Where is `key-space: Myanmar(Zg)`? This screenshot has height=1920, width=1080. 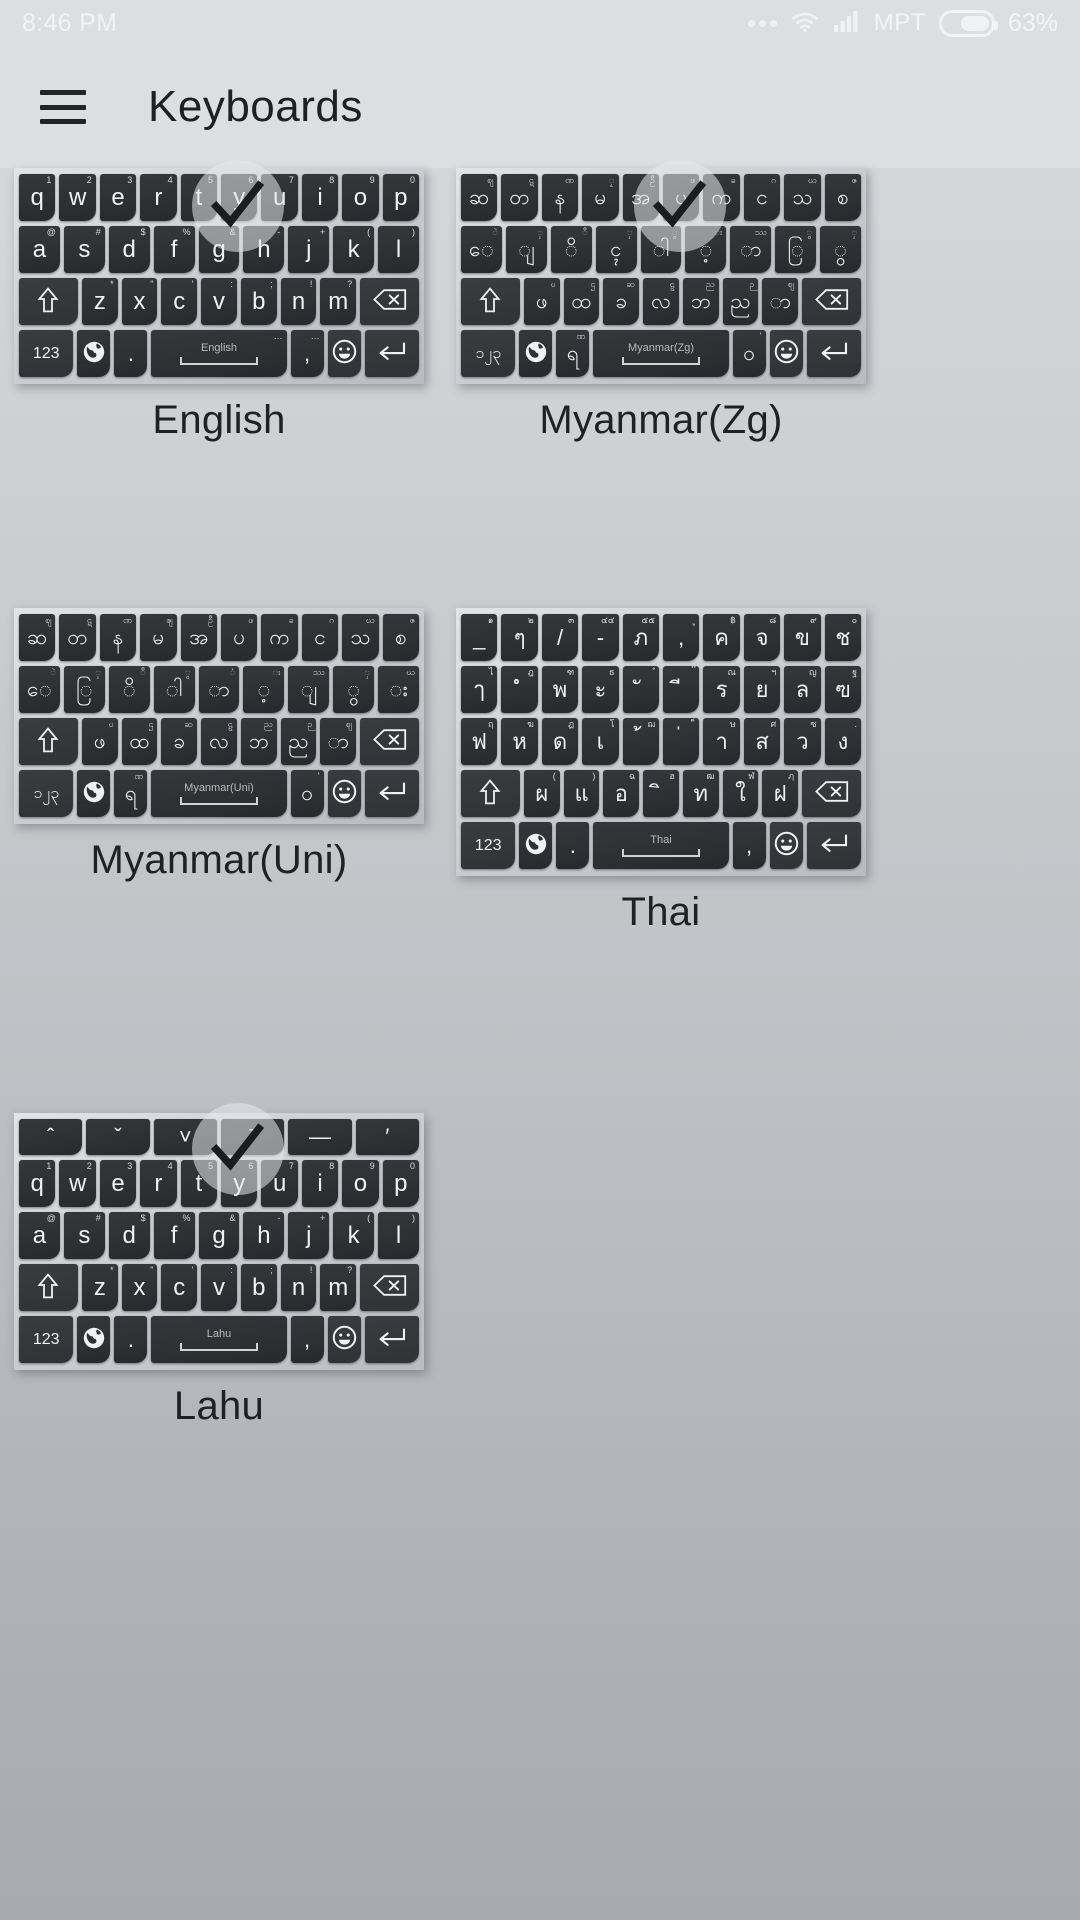
key-space: Myanmar(Zg) is located at coordinates (661, 353).